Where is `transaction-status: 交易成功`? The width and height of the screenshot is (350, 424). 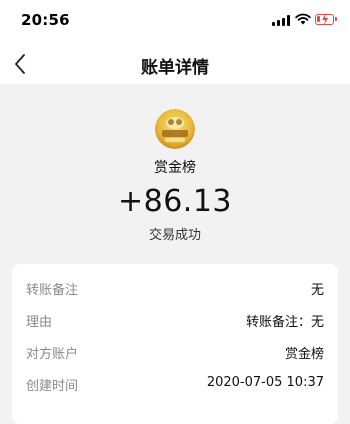 transaction-status: 交易成功 is located at coordinates (174, 235).